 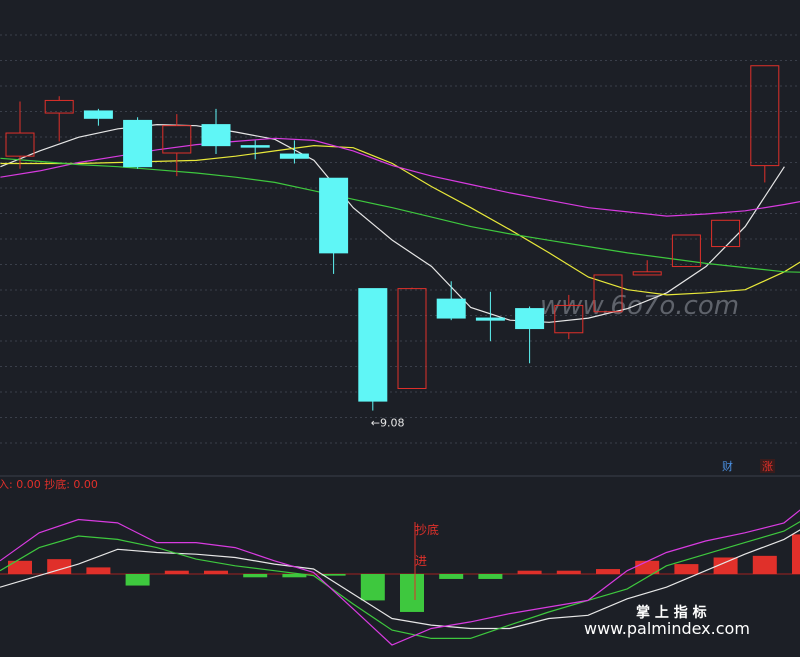 I want to click on ma-line-magenta, so click(x=400, y=177).